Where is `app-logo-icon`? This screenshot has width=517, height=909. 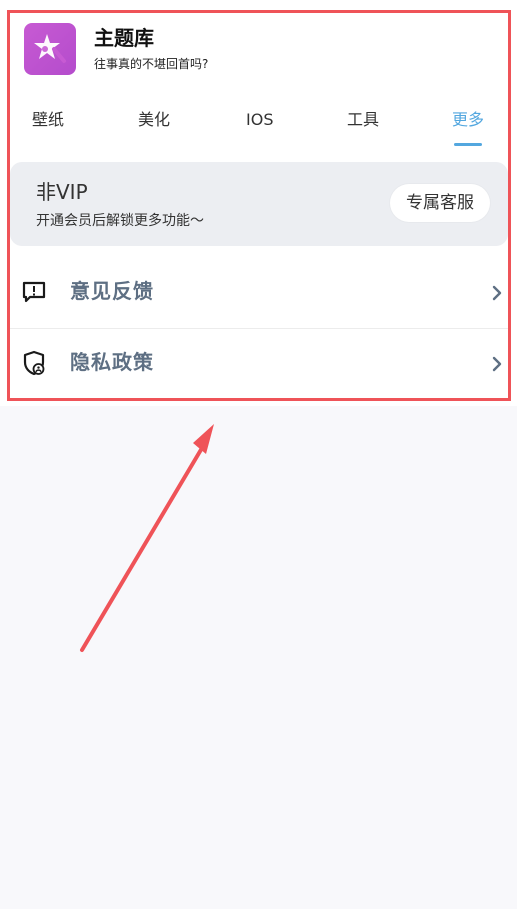
app-logo-icon is located at coordinates (50, 49).